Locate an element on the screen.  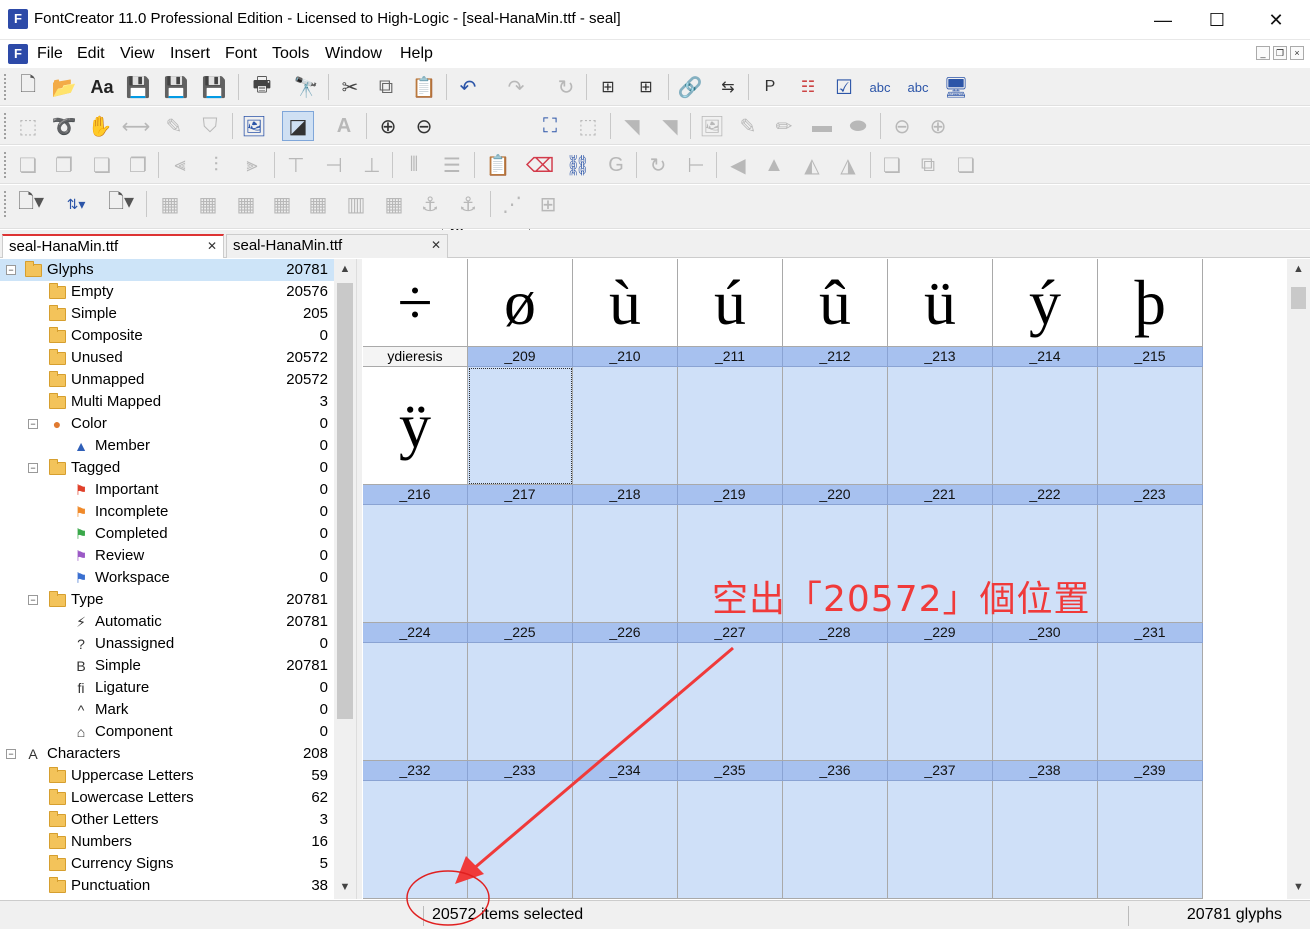
menu-help: Help is located at coordinates (416, 54).